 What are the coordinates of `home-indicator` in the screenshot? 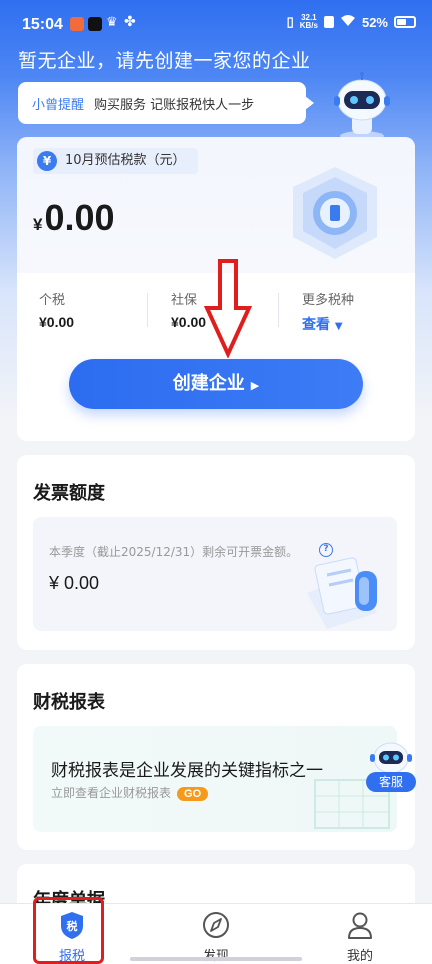 It's located at (216, 959).